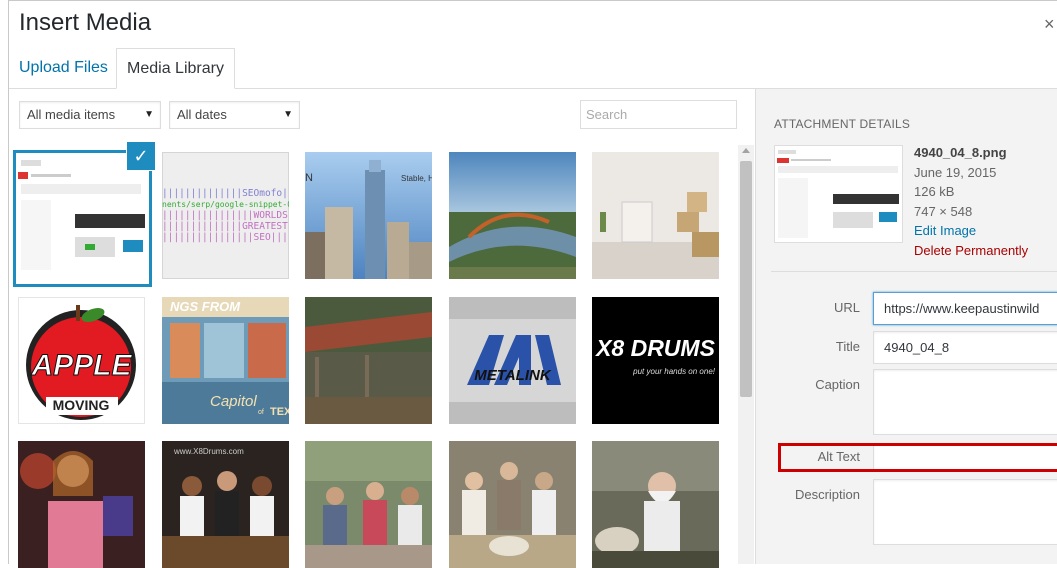 The image size is (1057, 568). What do you see at coordinates (309, 178) in the screenshot?
I see `thumb-caption: N` at bounding box center [309, 178].